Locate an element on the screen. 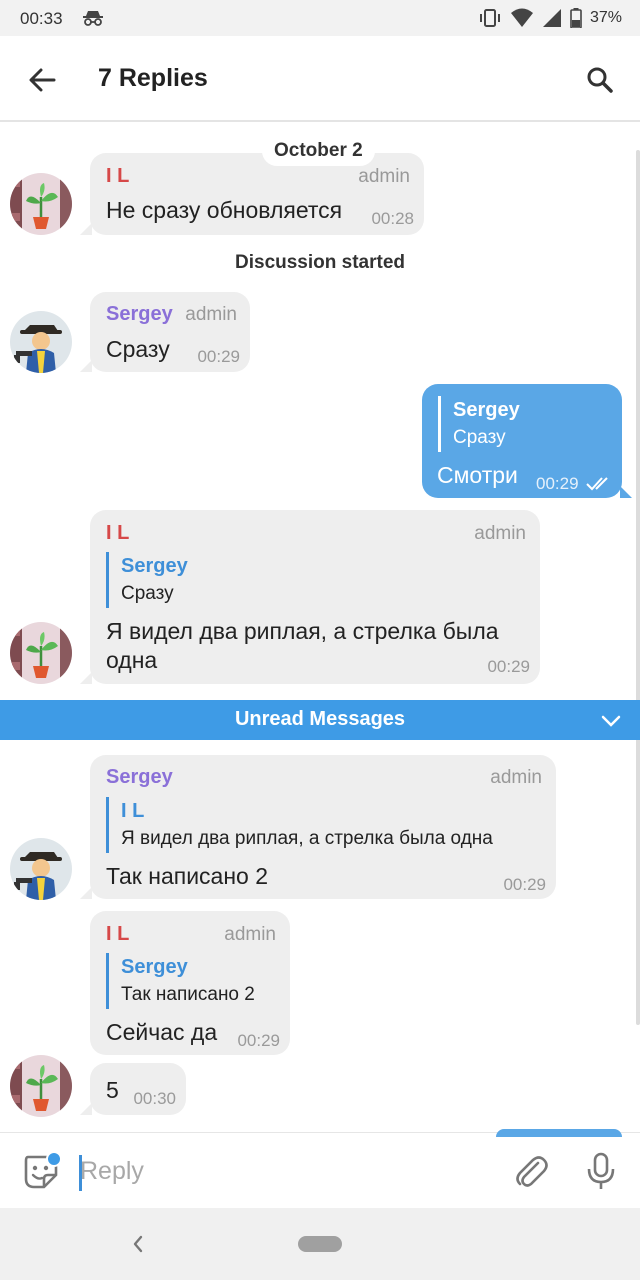 This screenshot has width=640, height=1280. unread-label: Unread Messages is located at coordinates (320, 719).